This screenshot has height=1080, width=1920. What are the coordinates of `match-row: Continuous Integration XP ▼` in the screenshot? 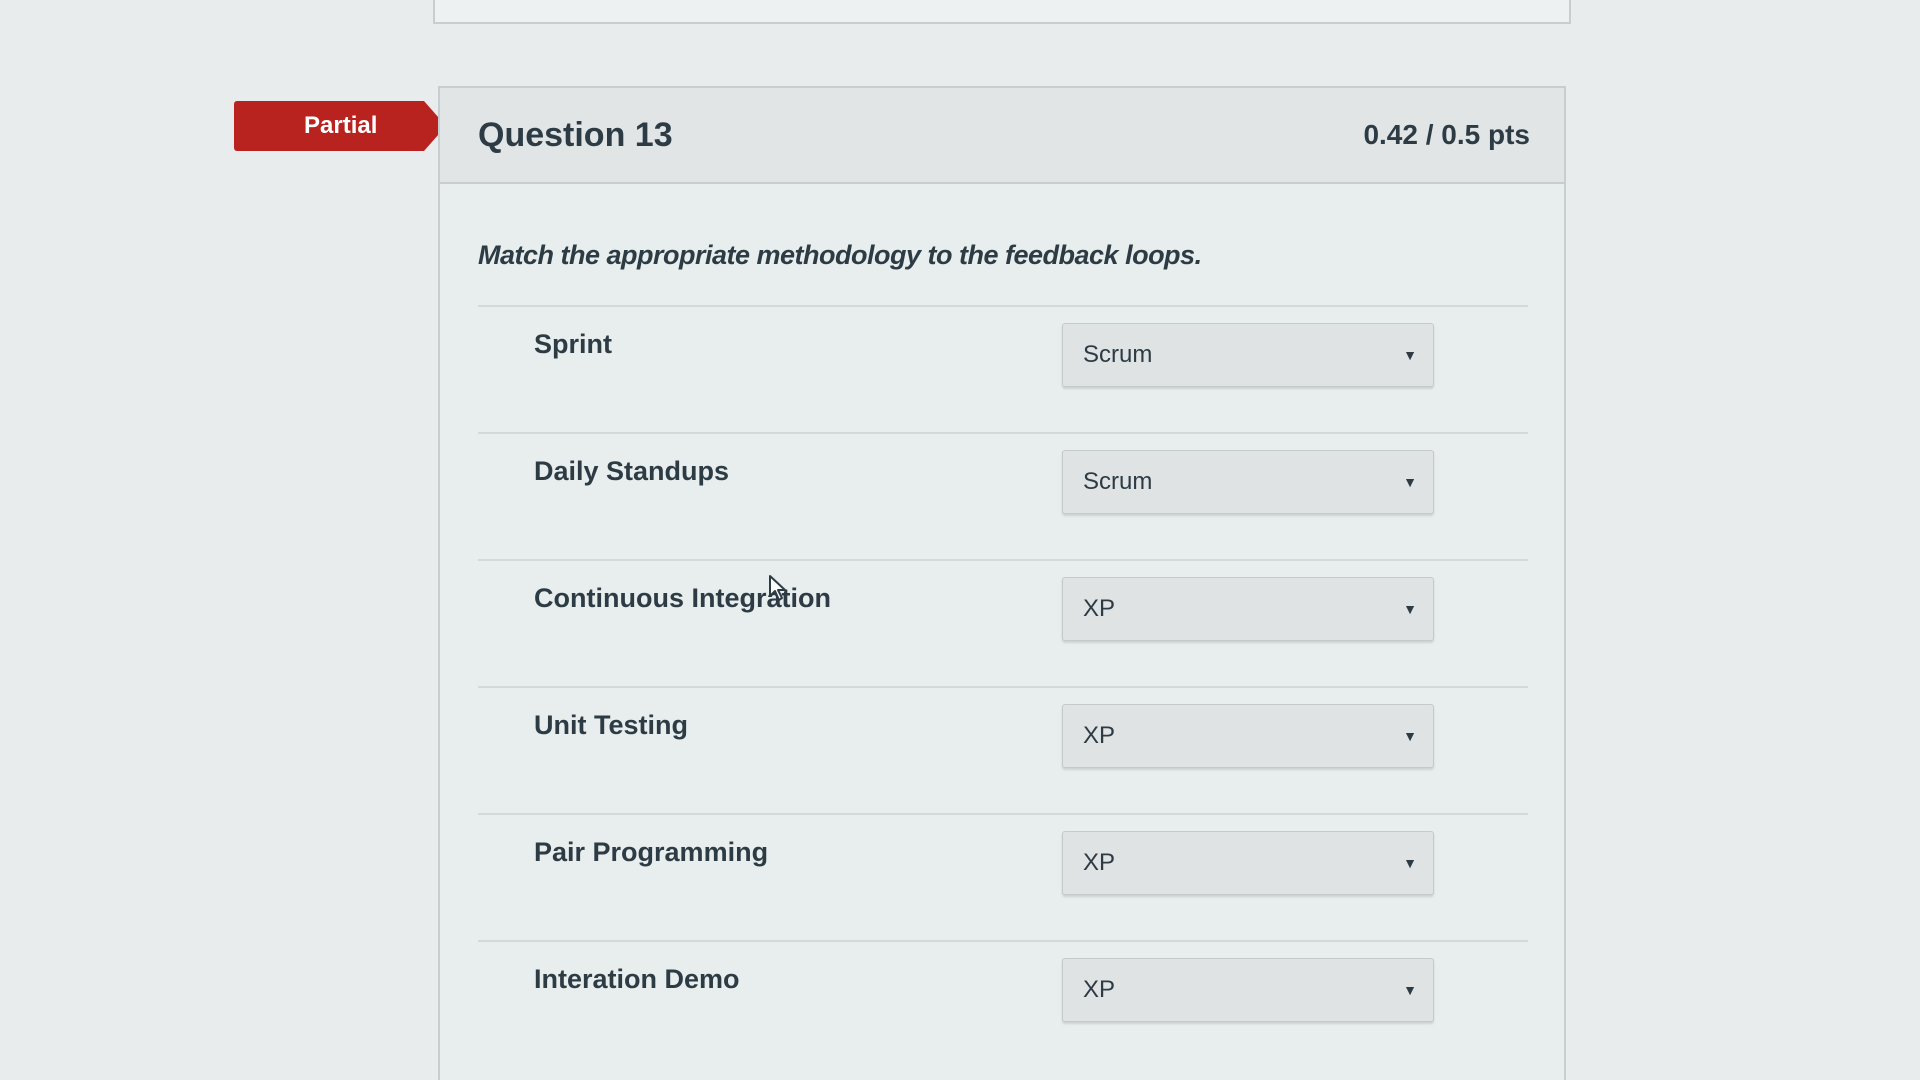 It's located at (1003, 622).